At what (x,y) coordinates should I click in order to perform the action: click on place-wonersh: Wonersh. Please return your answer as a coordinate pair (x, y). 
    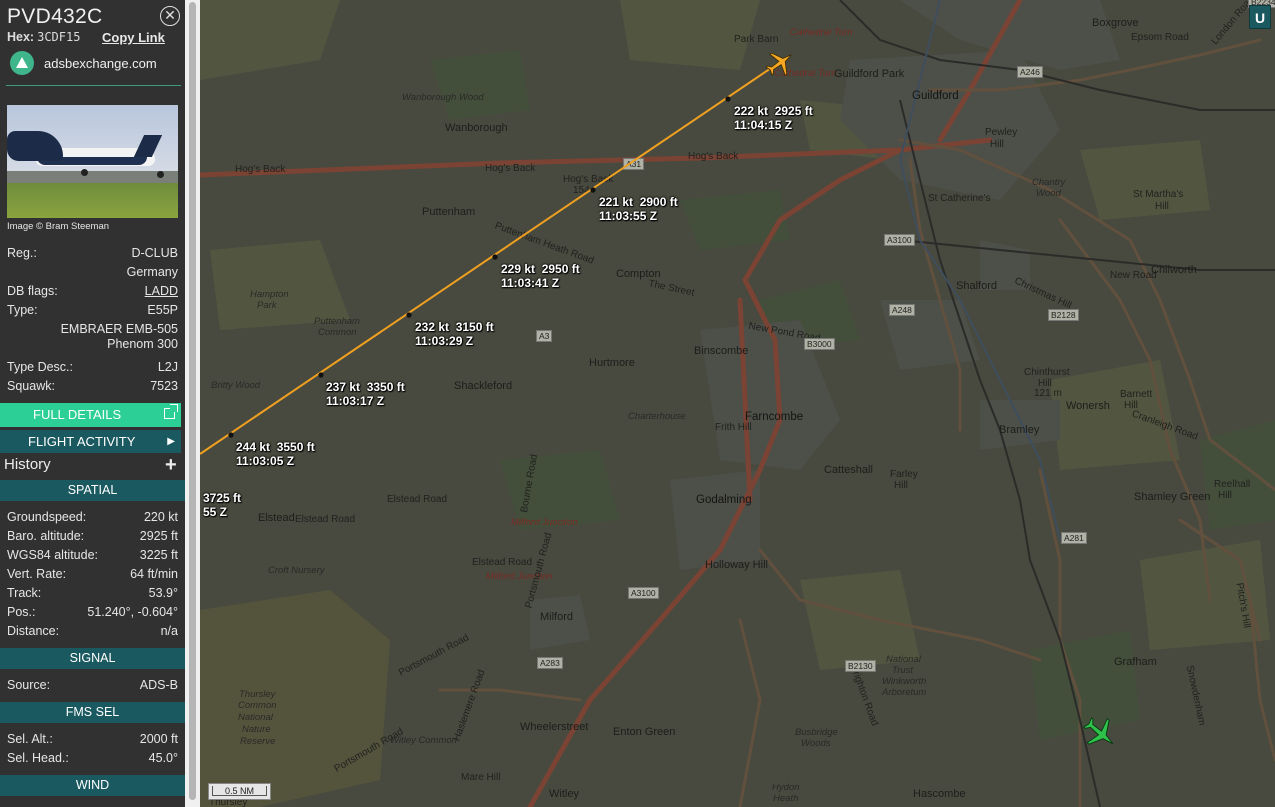
    Looking at the image, I should click on (1088, 406).